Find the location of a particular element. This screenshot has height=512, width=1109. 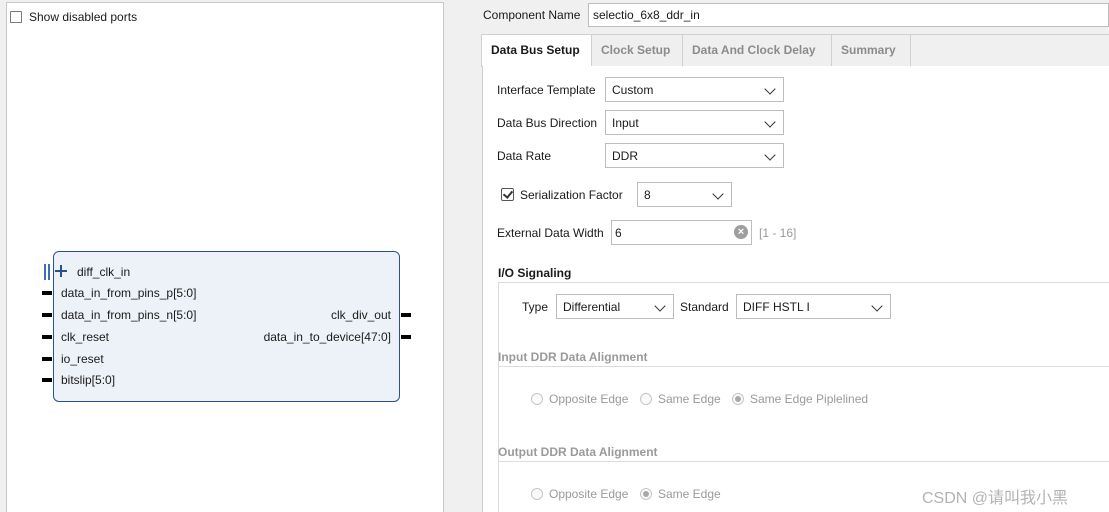

output-same-edge-radio is located at coordinates (646, 494).